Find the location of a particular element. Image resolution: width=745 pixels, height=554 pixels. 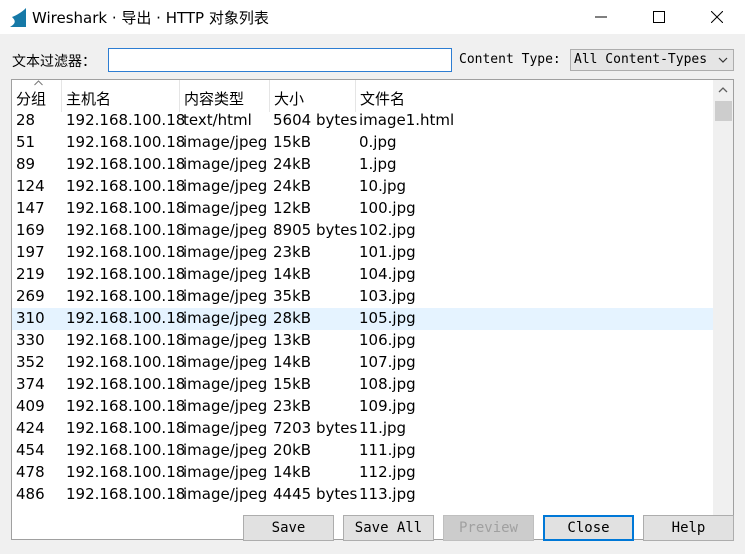

column-header-content-type: 内容类型 is located at coordinates (225, 96).